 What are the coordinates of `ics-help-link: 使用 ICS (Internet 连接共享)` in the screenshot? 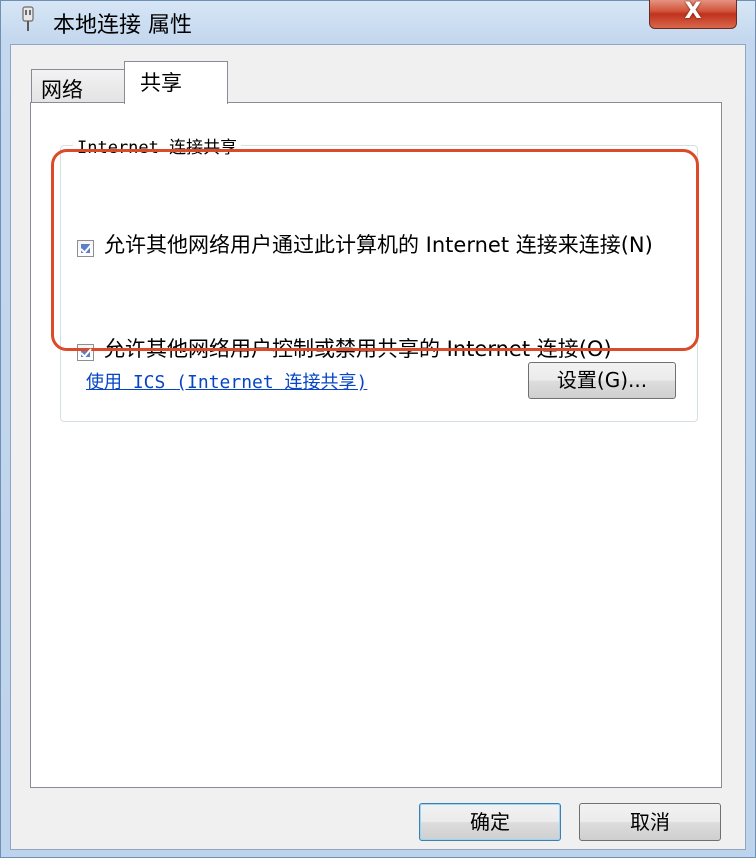 It's located at (226, 381).